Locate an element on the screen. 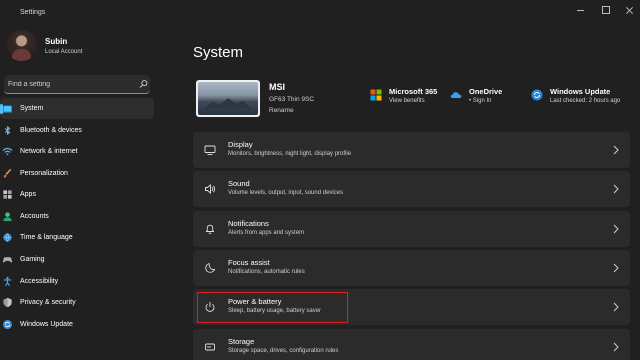  quick-link-title: Microsoft 365 is located at coordinates (413, 91).